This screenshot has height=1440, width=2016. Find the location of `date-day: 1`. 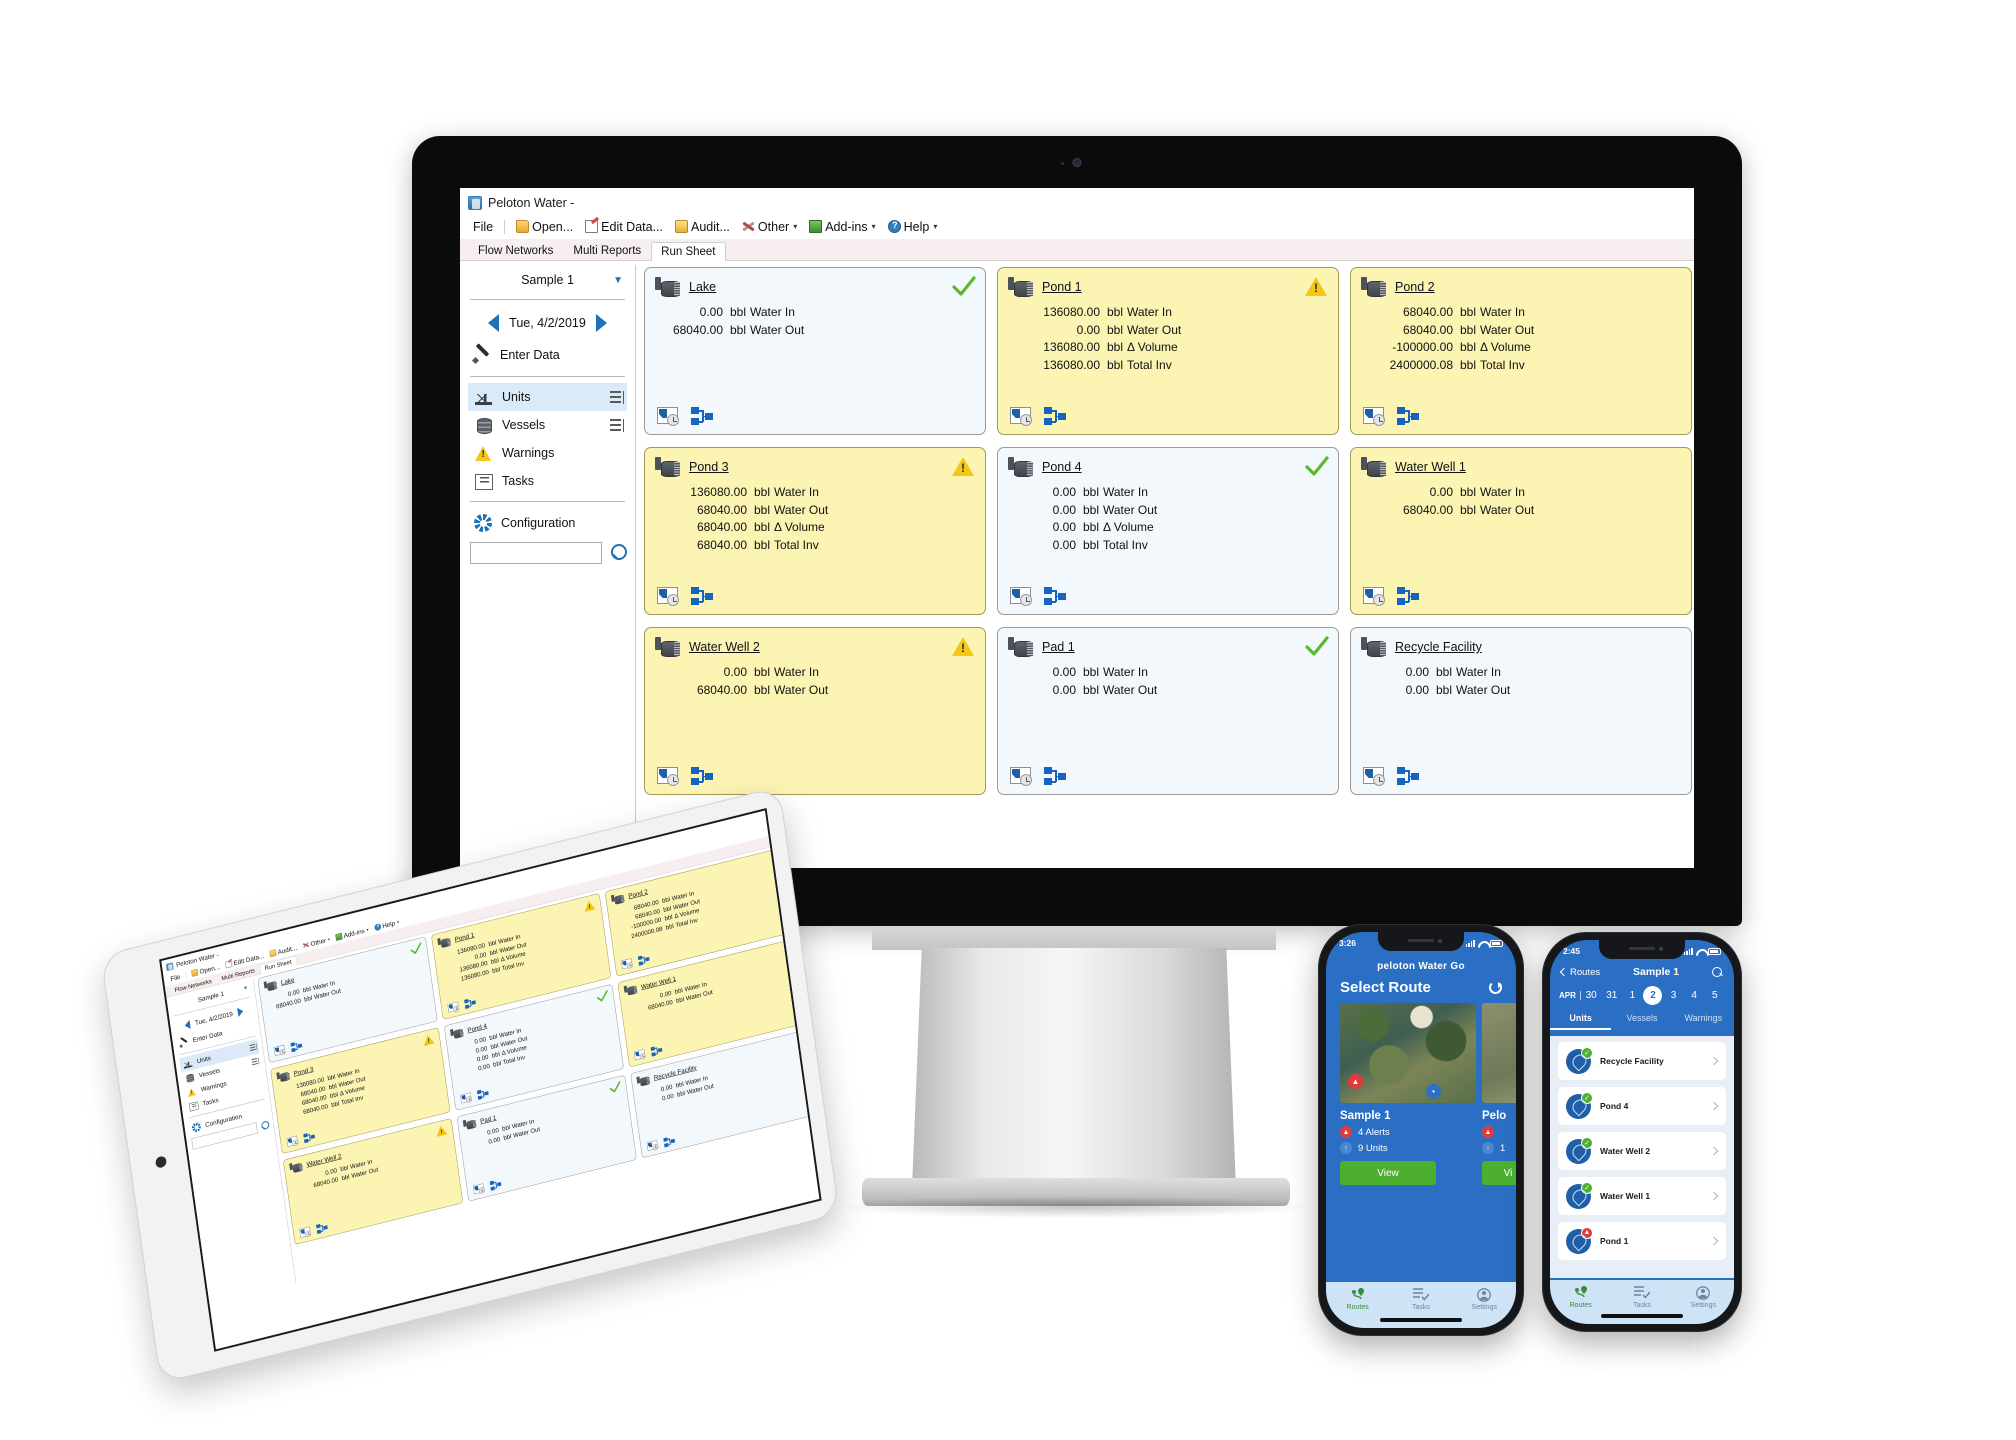

date-day: 1 is located at coordinates (1632, 995).